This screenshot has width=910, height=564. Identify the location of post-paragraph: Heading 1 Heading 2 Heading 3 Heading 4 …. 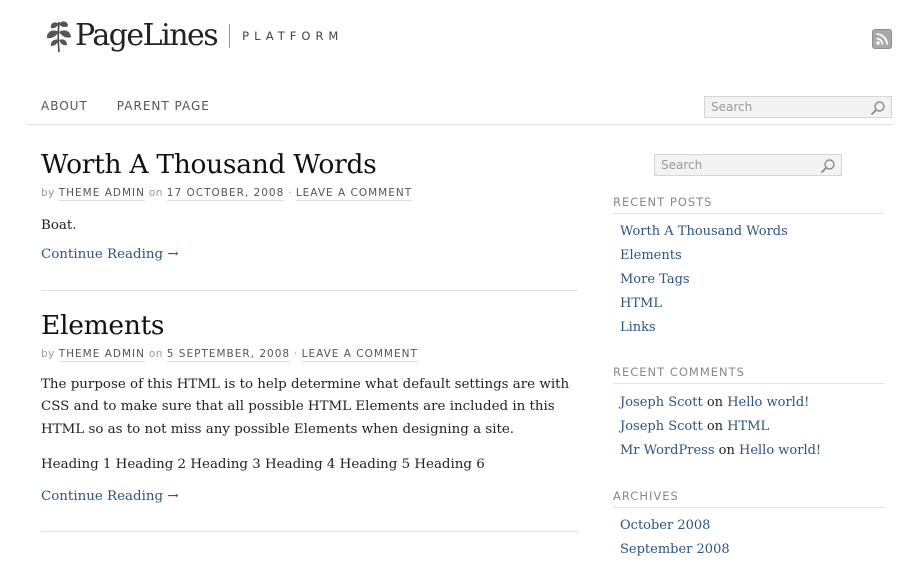
(263, 464).